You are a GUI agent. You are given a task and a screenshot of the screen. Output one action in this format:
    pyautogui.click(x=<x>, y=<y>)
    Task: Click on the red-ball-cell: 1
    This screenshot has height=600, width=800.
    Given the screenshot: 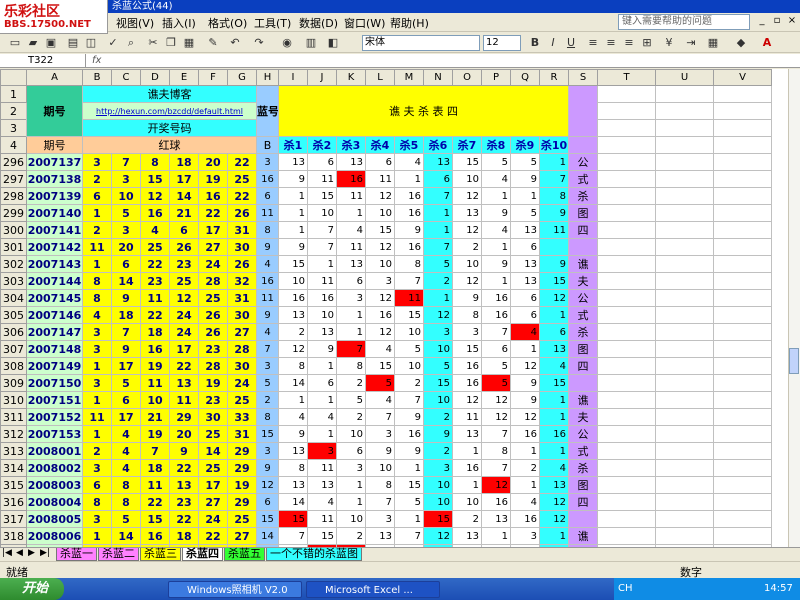 What is the action you would take?
    pyautogui.click(x=97, y=434)
    